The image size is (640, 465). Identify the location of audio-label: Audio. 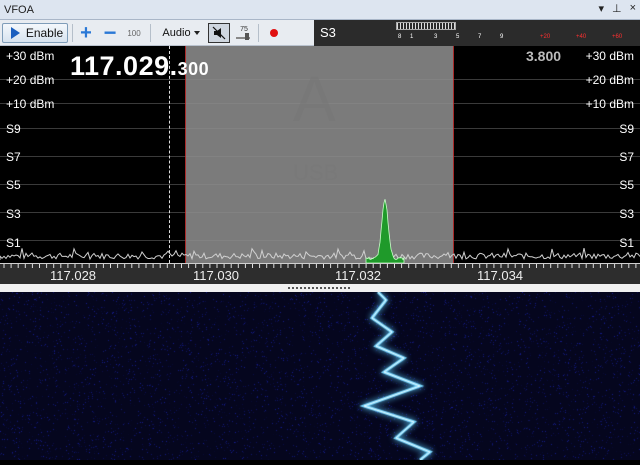
(176, 33).